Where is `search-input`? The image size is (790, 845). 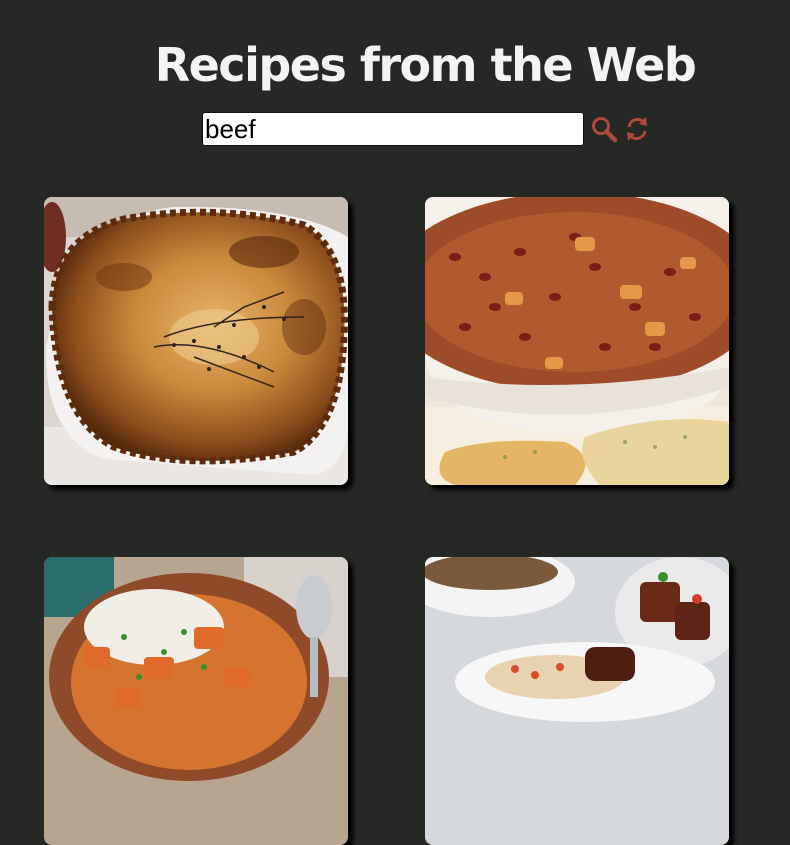
search-input is located at coordinates (393, 129).